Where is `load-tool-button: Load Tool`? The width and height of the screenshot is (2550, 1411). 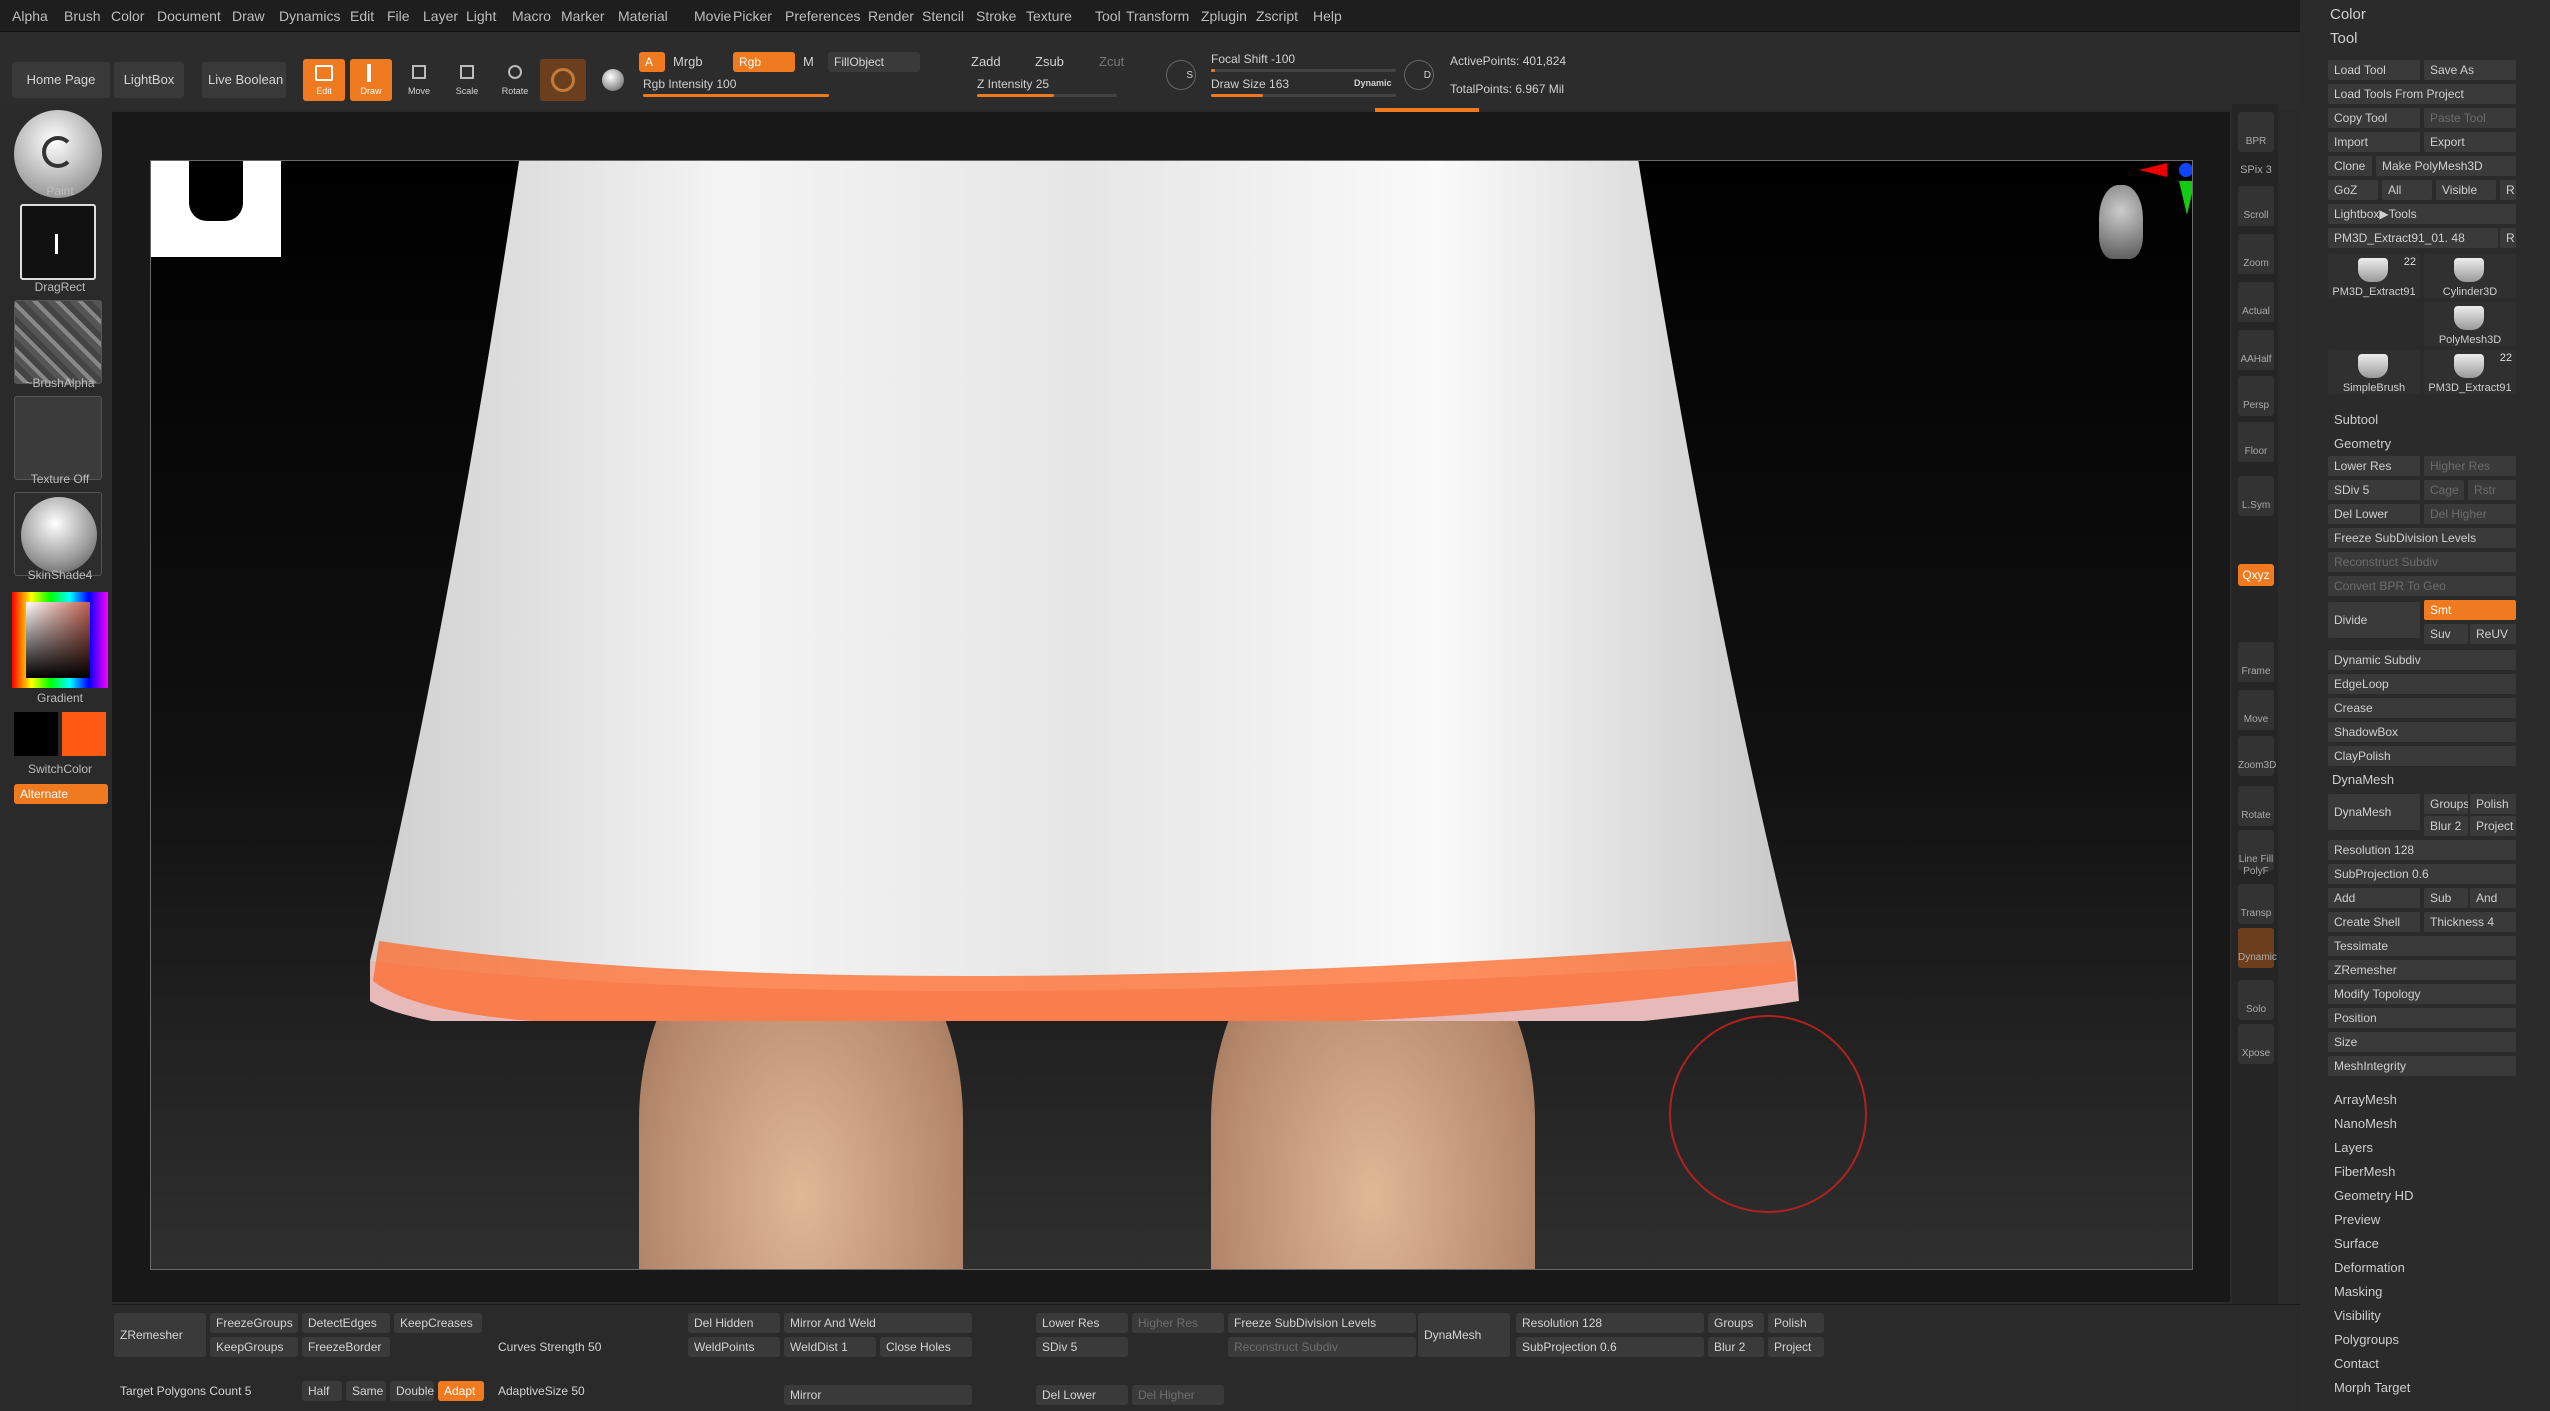 load-tool-button: Load Tool is located at coordinates (2374, 70).